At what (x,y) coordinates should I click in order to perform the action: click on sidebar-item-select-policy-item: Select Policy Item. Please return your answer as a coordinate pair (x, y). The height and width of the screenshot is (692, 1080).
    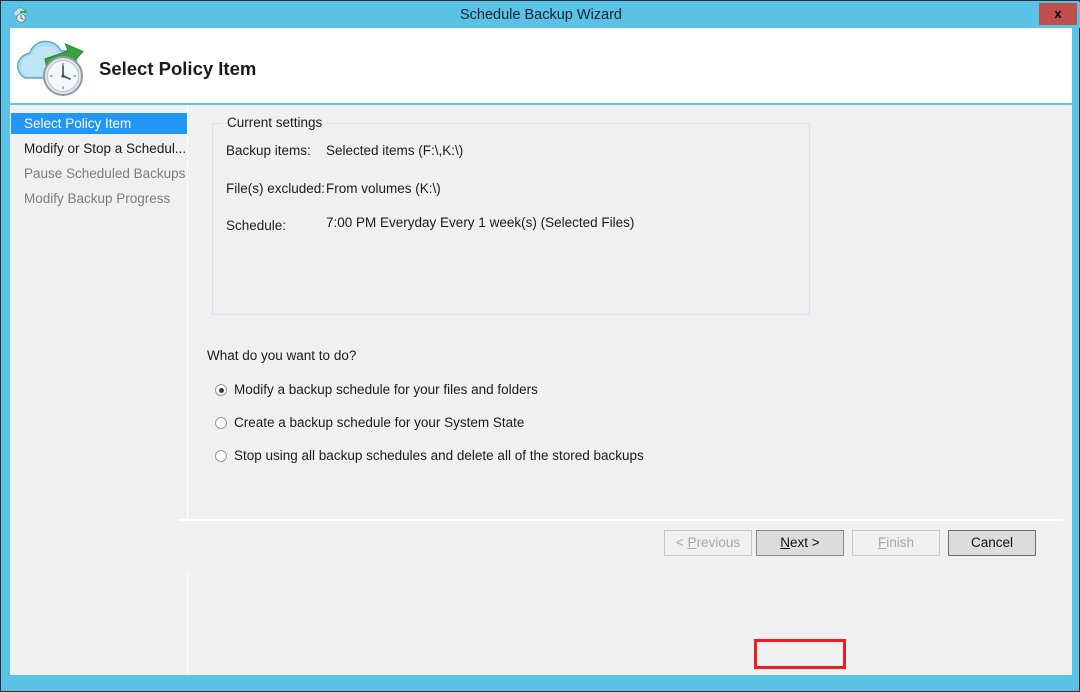
    Looking at the image, I should click on (99, 123).